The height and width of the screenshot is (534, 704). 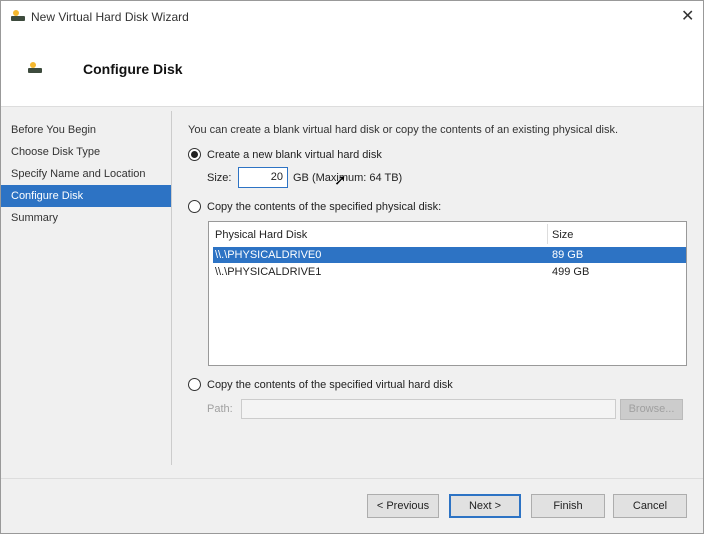 I want to click on page-title: Configure Disk, so click(x=133, y=69).